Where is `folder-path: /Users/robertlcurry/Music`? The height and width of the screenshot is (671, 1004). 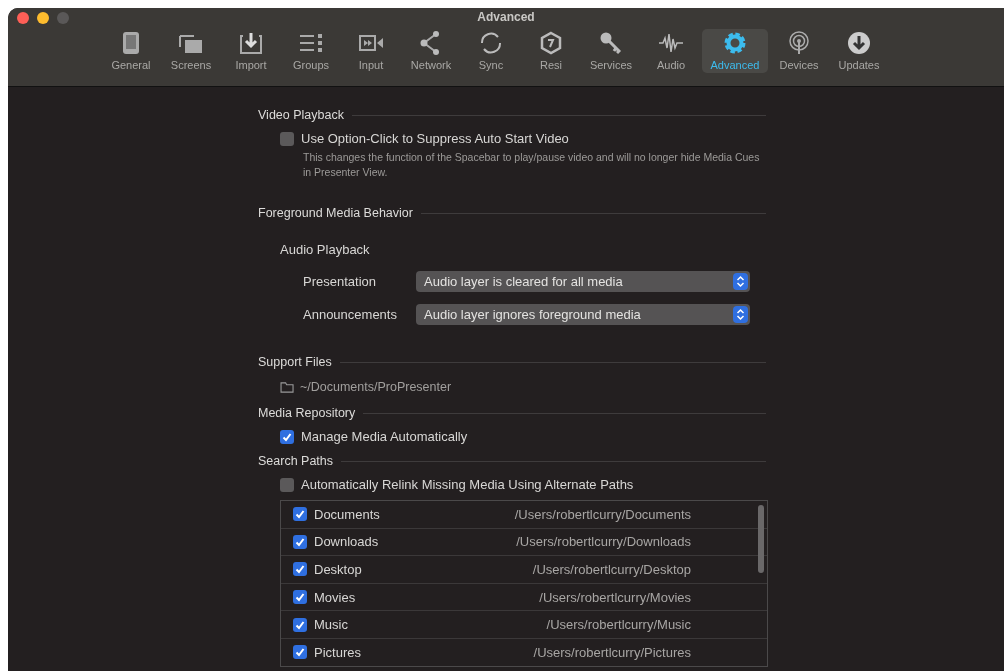
folder-path: /Users/robertlcurry/Music is located at coordinates (618, 625).